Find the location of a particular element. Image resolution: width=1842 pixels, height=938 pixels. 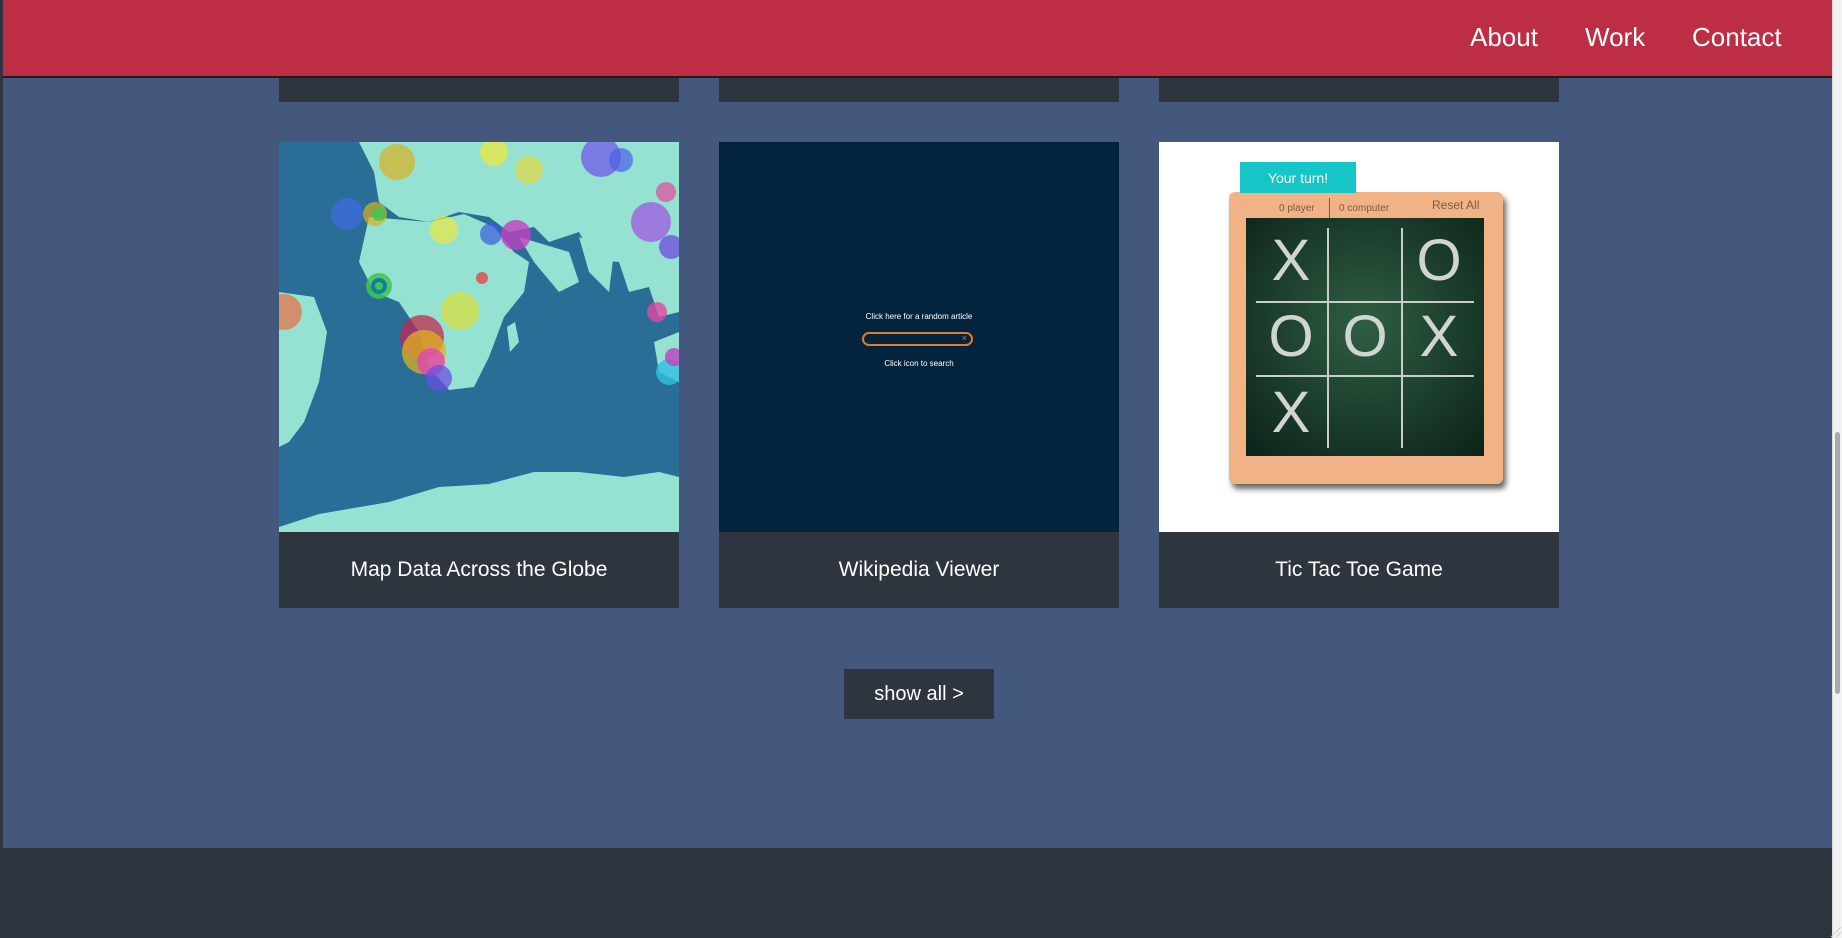

show-all-button: show all > is located at coordinates (919, 694).